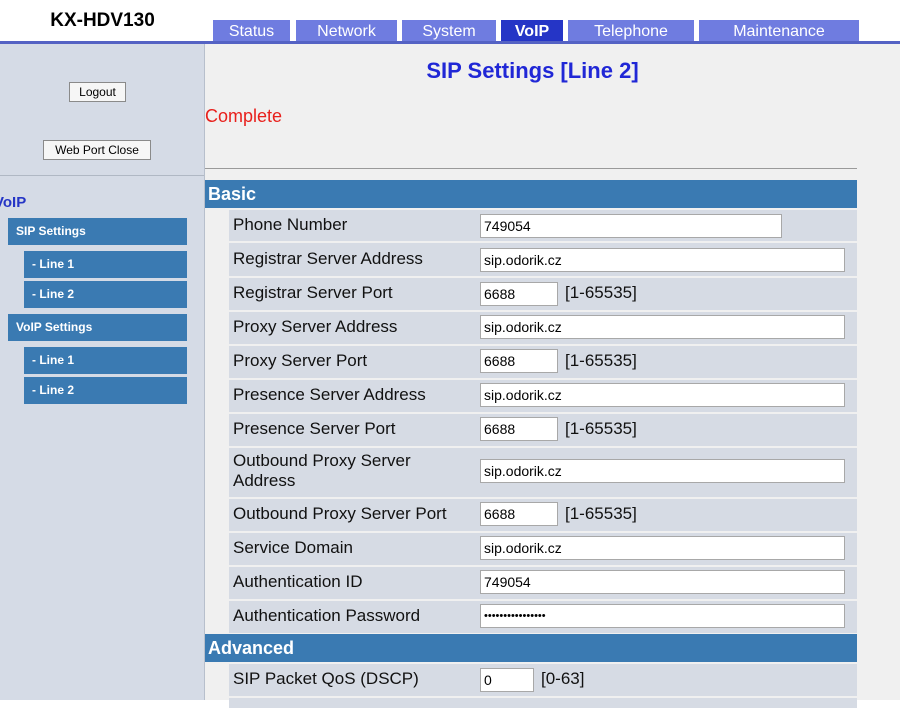 This screenshot has height=708, width=900. What do you see at coordinates (13, 202) in the screenshot?
I see `sidebar-section-title: VoIP` at bounding box center [13, 202].